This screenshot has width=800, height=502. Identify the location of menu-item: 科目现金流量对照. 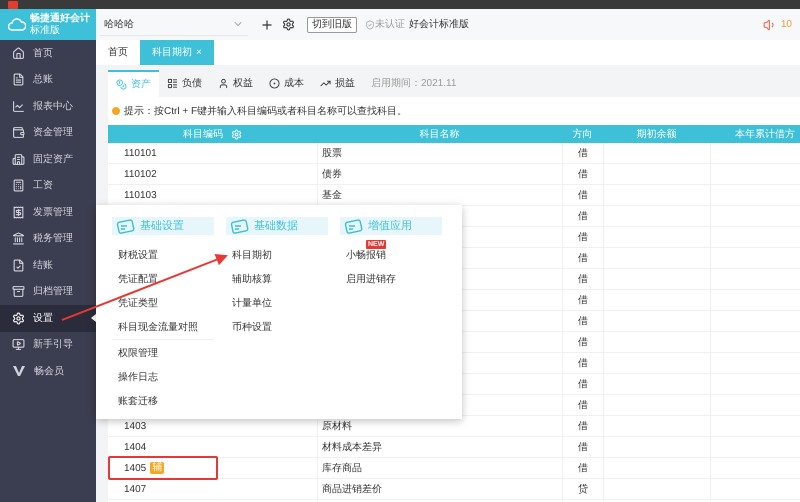
(158, 327).